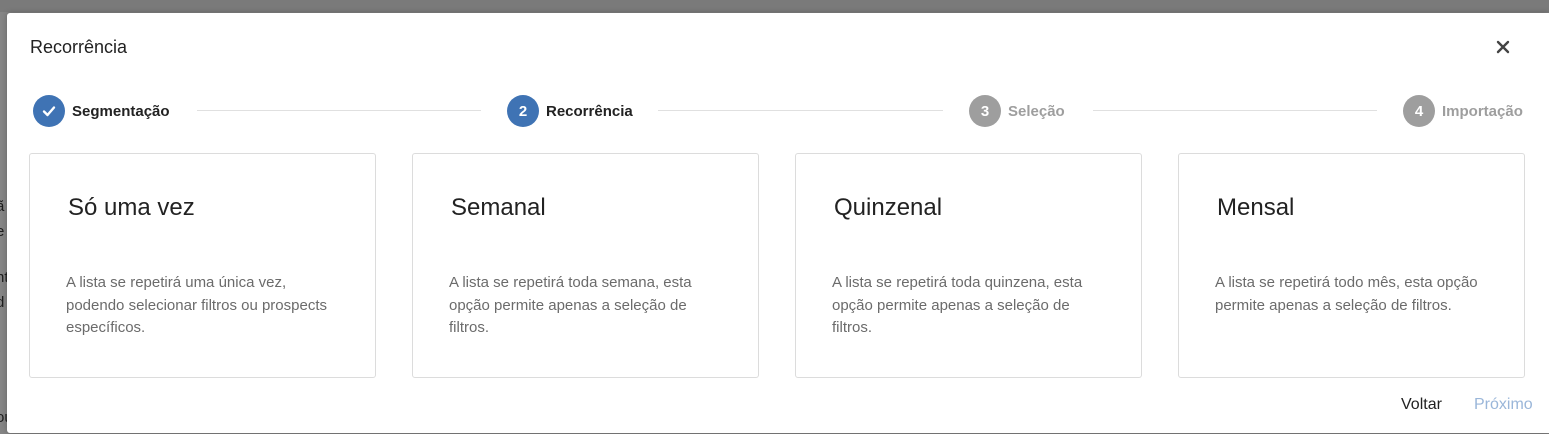 Image resolution: width=1549 pixels, height=434 pixels. I want to click on next-button: Próximo, so click(1503, 405).